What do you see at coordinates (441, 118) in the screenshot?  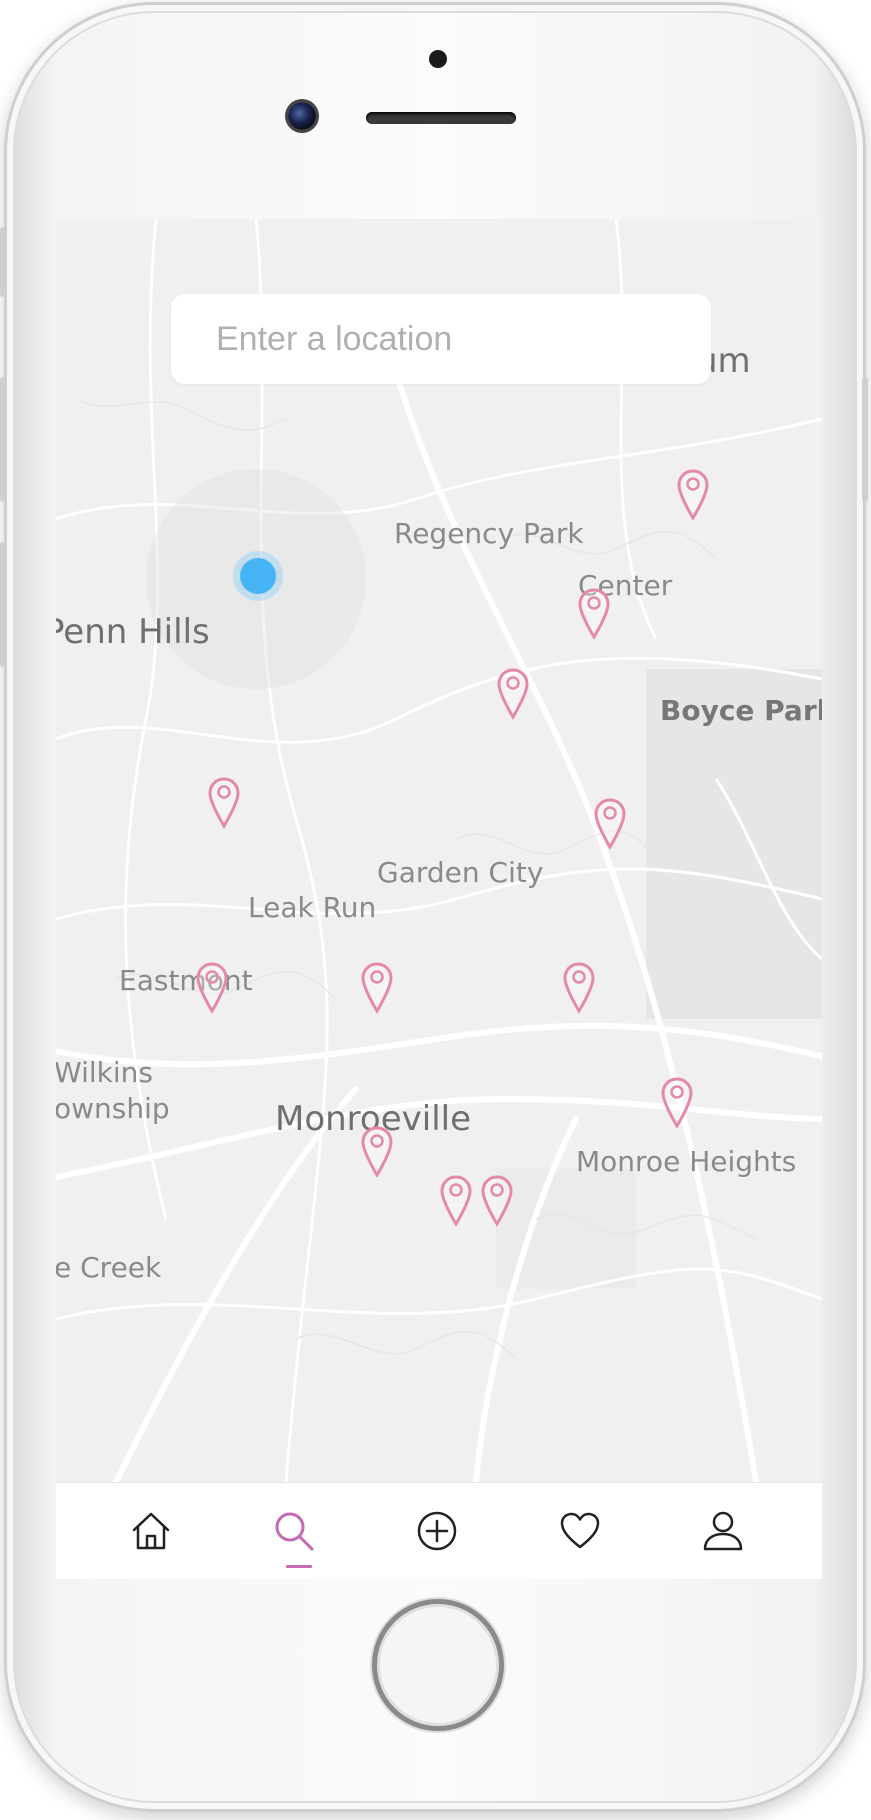 I see `earpiece-speaker` at bounding box center [441, 118].